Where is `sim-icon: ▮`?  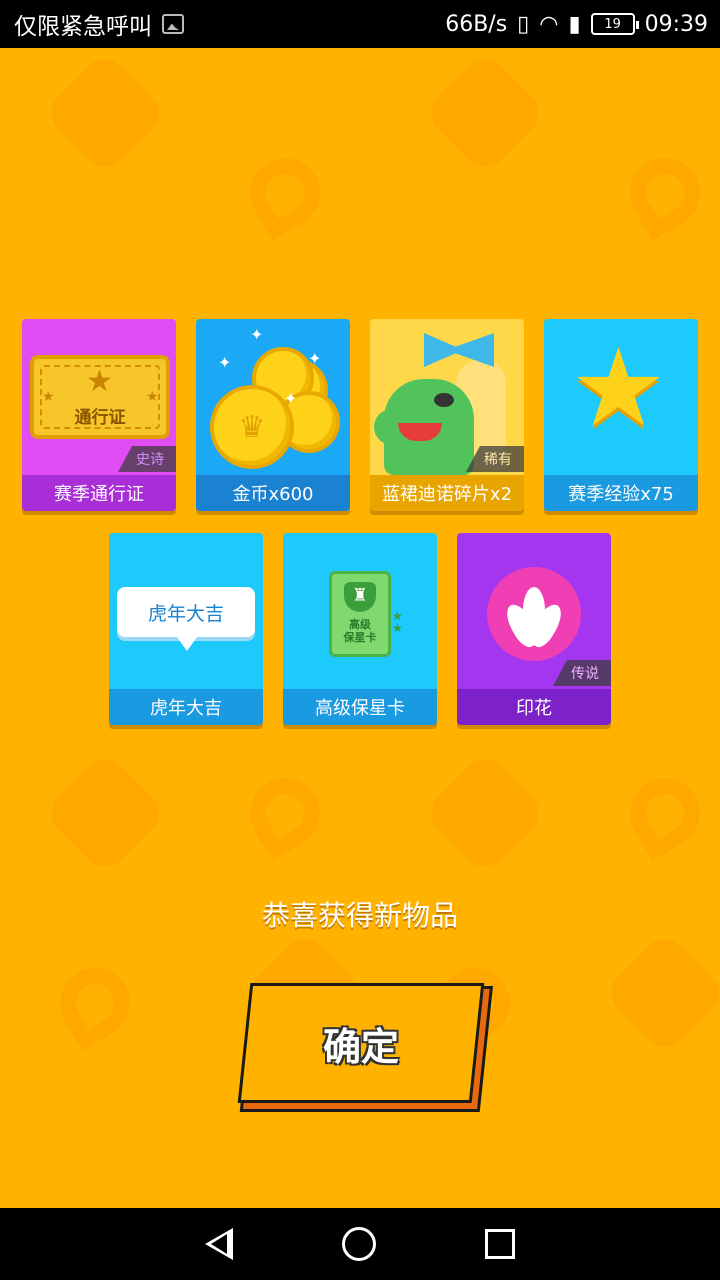
sim-icon: ▮ is located at coordinates (574, 24).